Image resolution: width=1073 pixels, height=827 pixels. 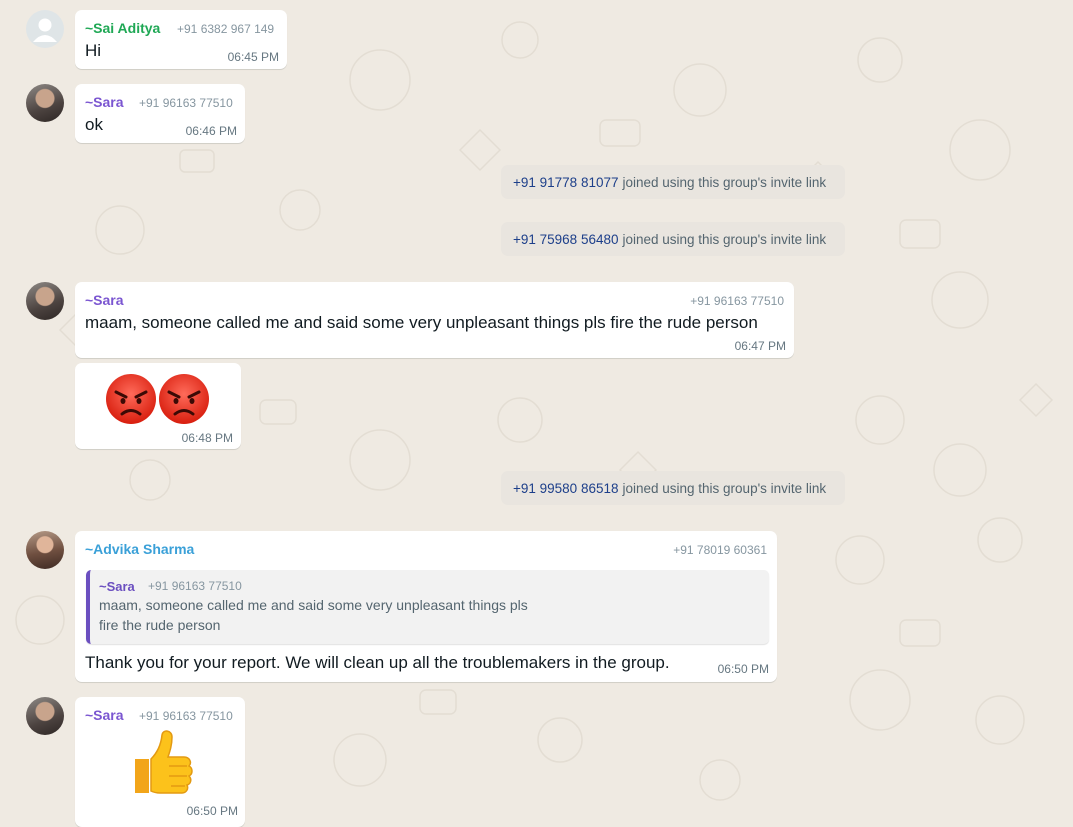 I want to click on quoted-sender-phone: +91 96163 77510, so click(x=195, y=586).